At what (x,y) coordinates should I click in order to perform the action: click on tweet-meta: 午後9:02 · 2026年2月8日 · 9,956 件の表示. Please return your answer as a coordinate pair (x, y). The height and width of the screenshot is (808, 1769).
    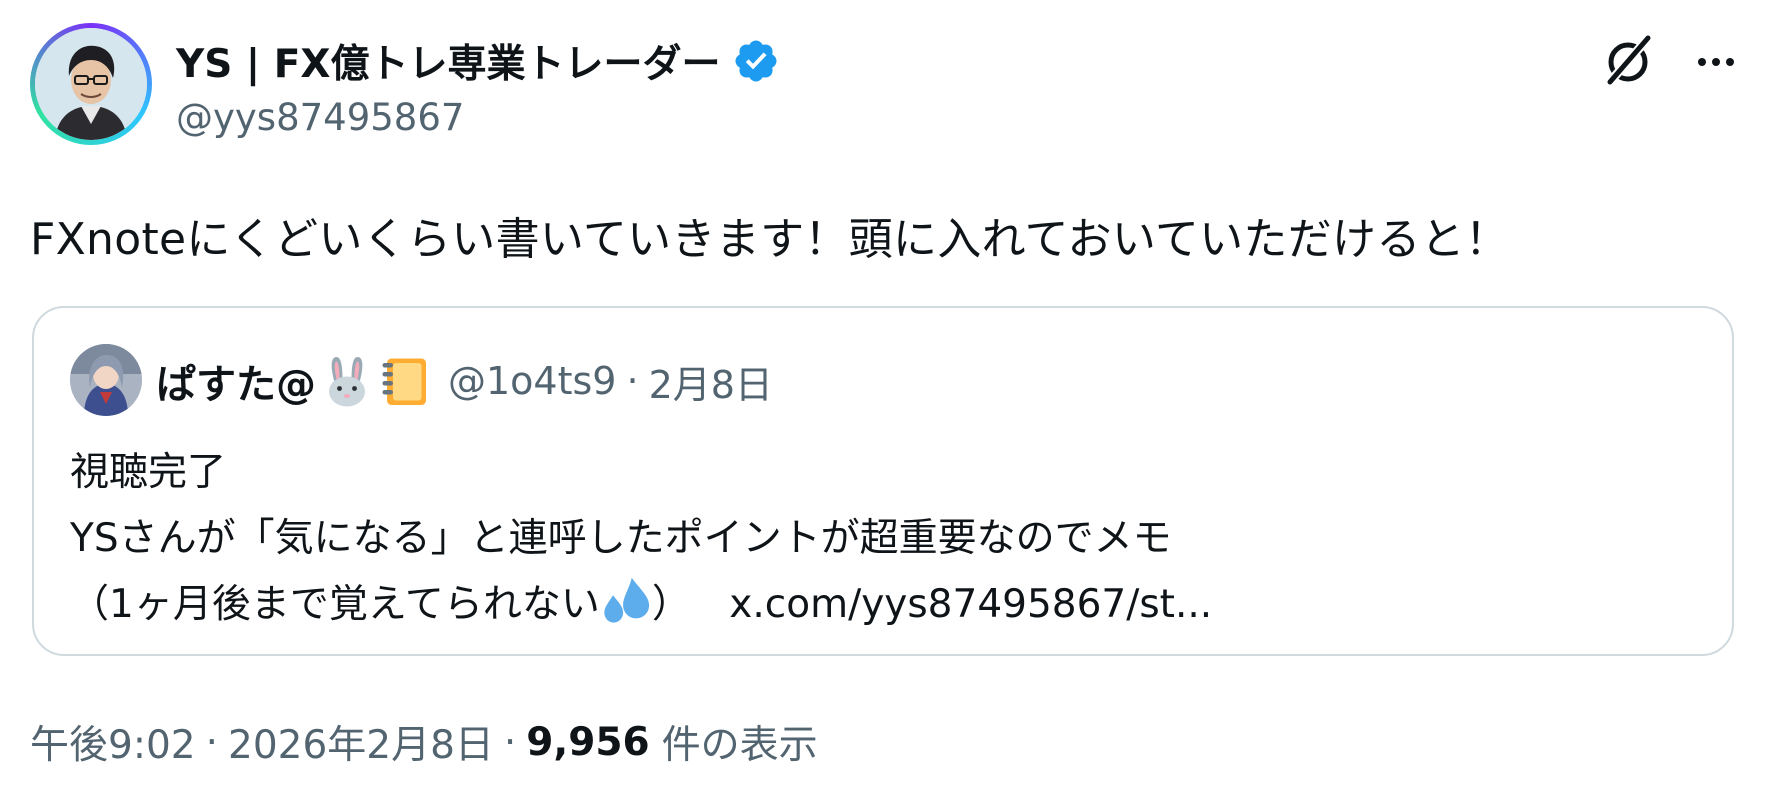
    Looking at the image, I should click on (424, 742).